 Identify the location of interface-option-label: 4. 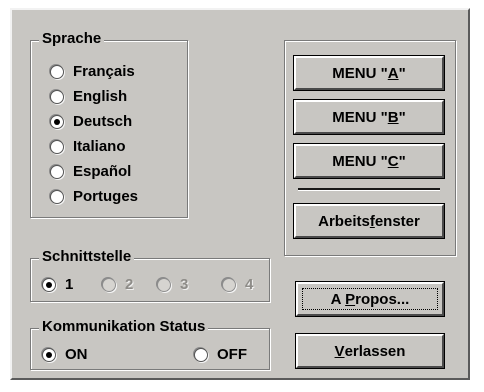
(249, 284).